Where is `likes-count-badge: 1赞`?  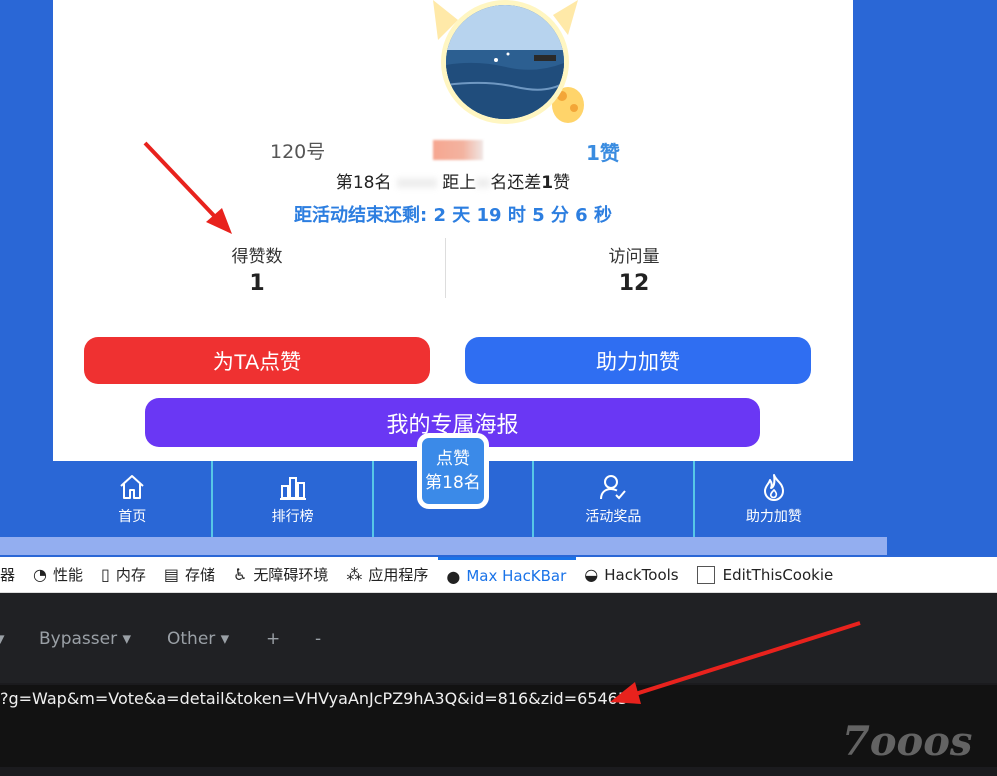 likes-count-badge: 1赞 is located at coordinates (603, 153).